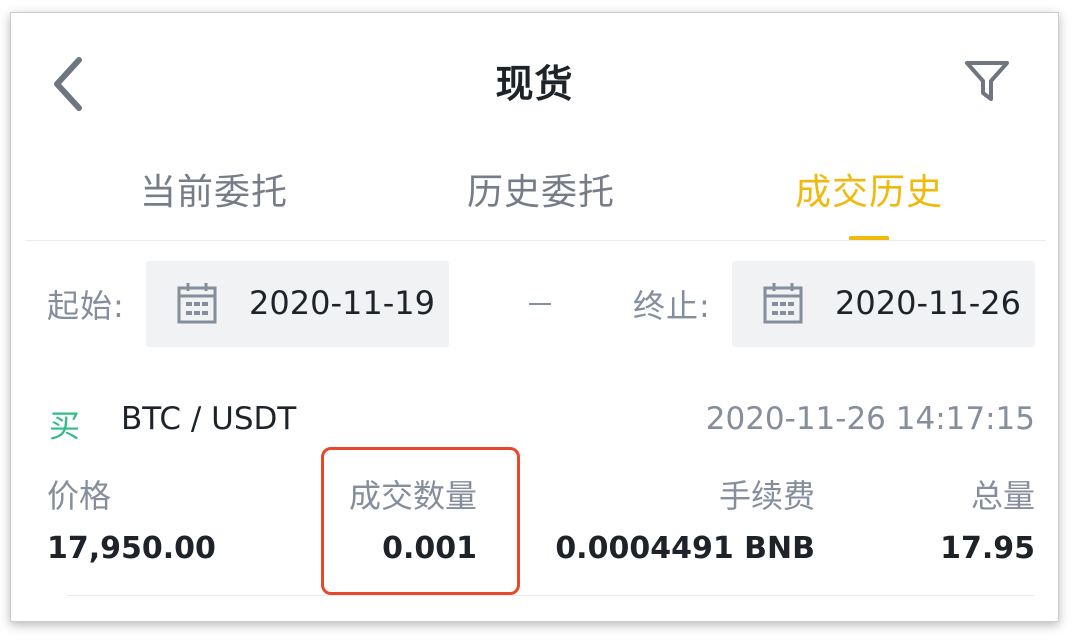 This screenshot has height=640, width=1080. Describe the element at coordinates (541, 189) in the screenshot. I see `tab-order-history: 历史委托` at that location.